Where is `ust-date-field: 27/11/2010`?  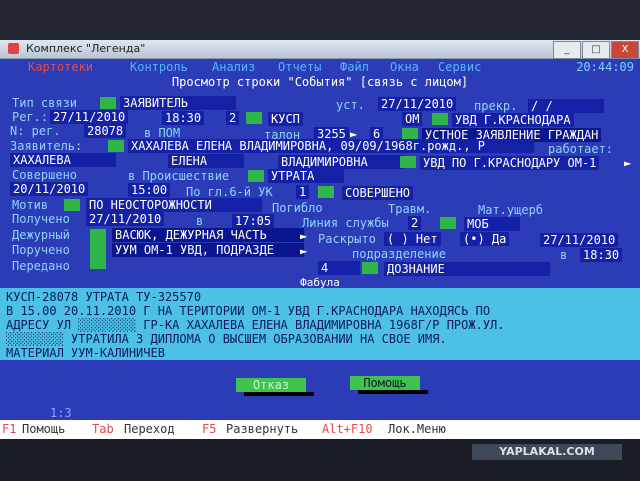
ust-date-field: 27/11/2010 is located at coordinates (417, 104).